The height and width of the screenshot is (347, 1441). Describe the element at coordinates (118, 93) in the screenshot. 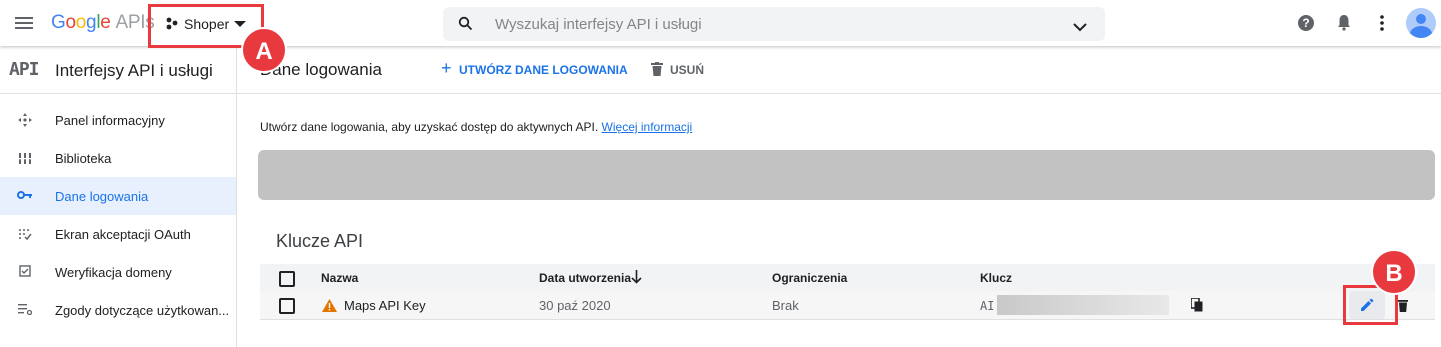

I see `sidebar-divider` at that location.